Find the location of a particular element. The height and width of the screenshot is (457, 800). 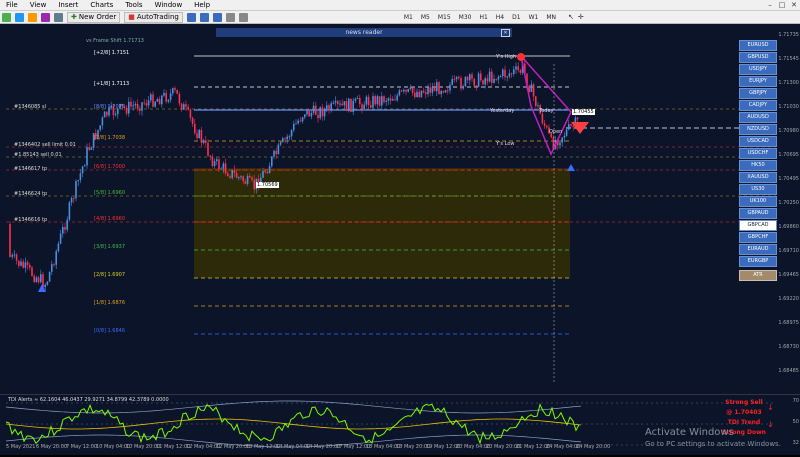

symbol-button-gbpusd: GBPUSD is located at coordinates (758, 57).